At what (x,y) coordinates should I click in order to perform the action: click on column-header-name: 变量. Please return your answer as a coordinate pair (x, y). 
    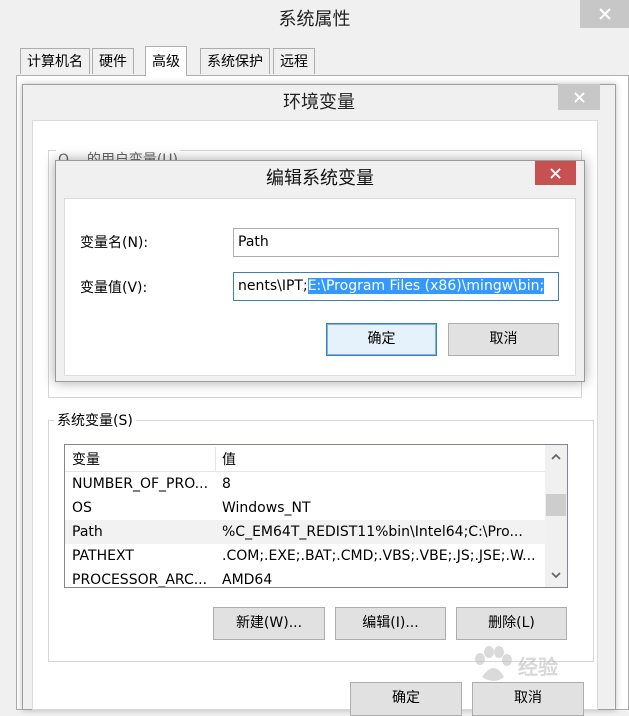
    Looking at the image, I should click on (86, 460).